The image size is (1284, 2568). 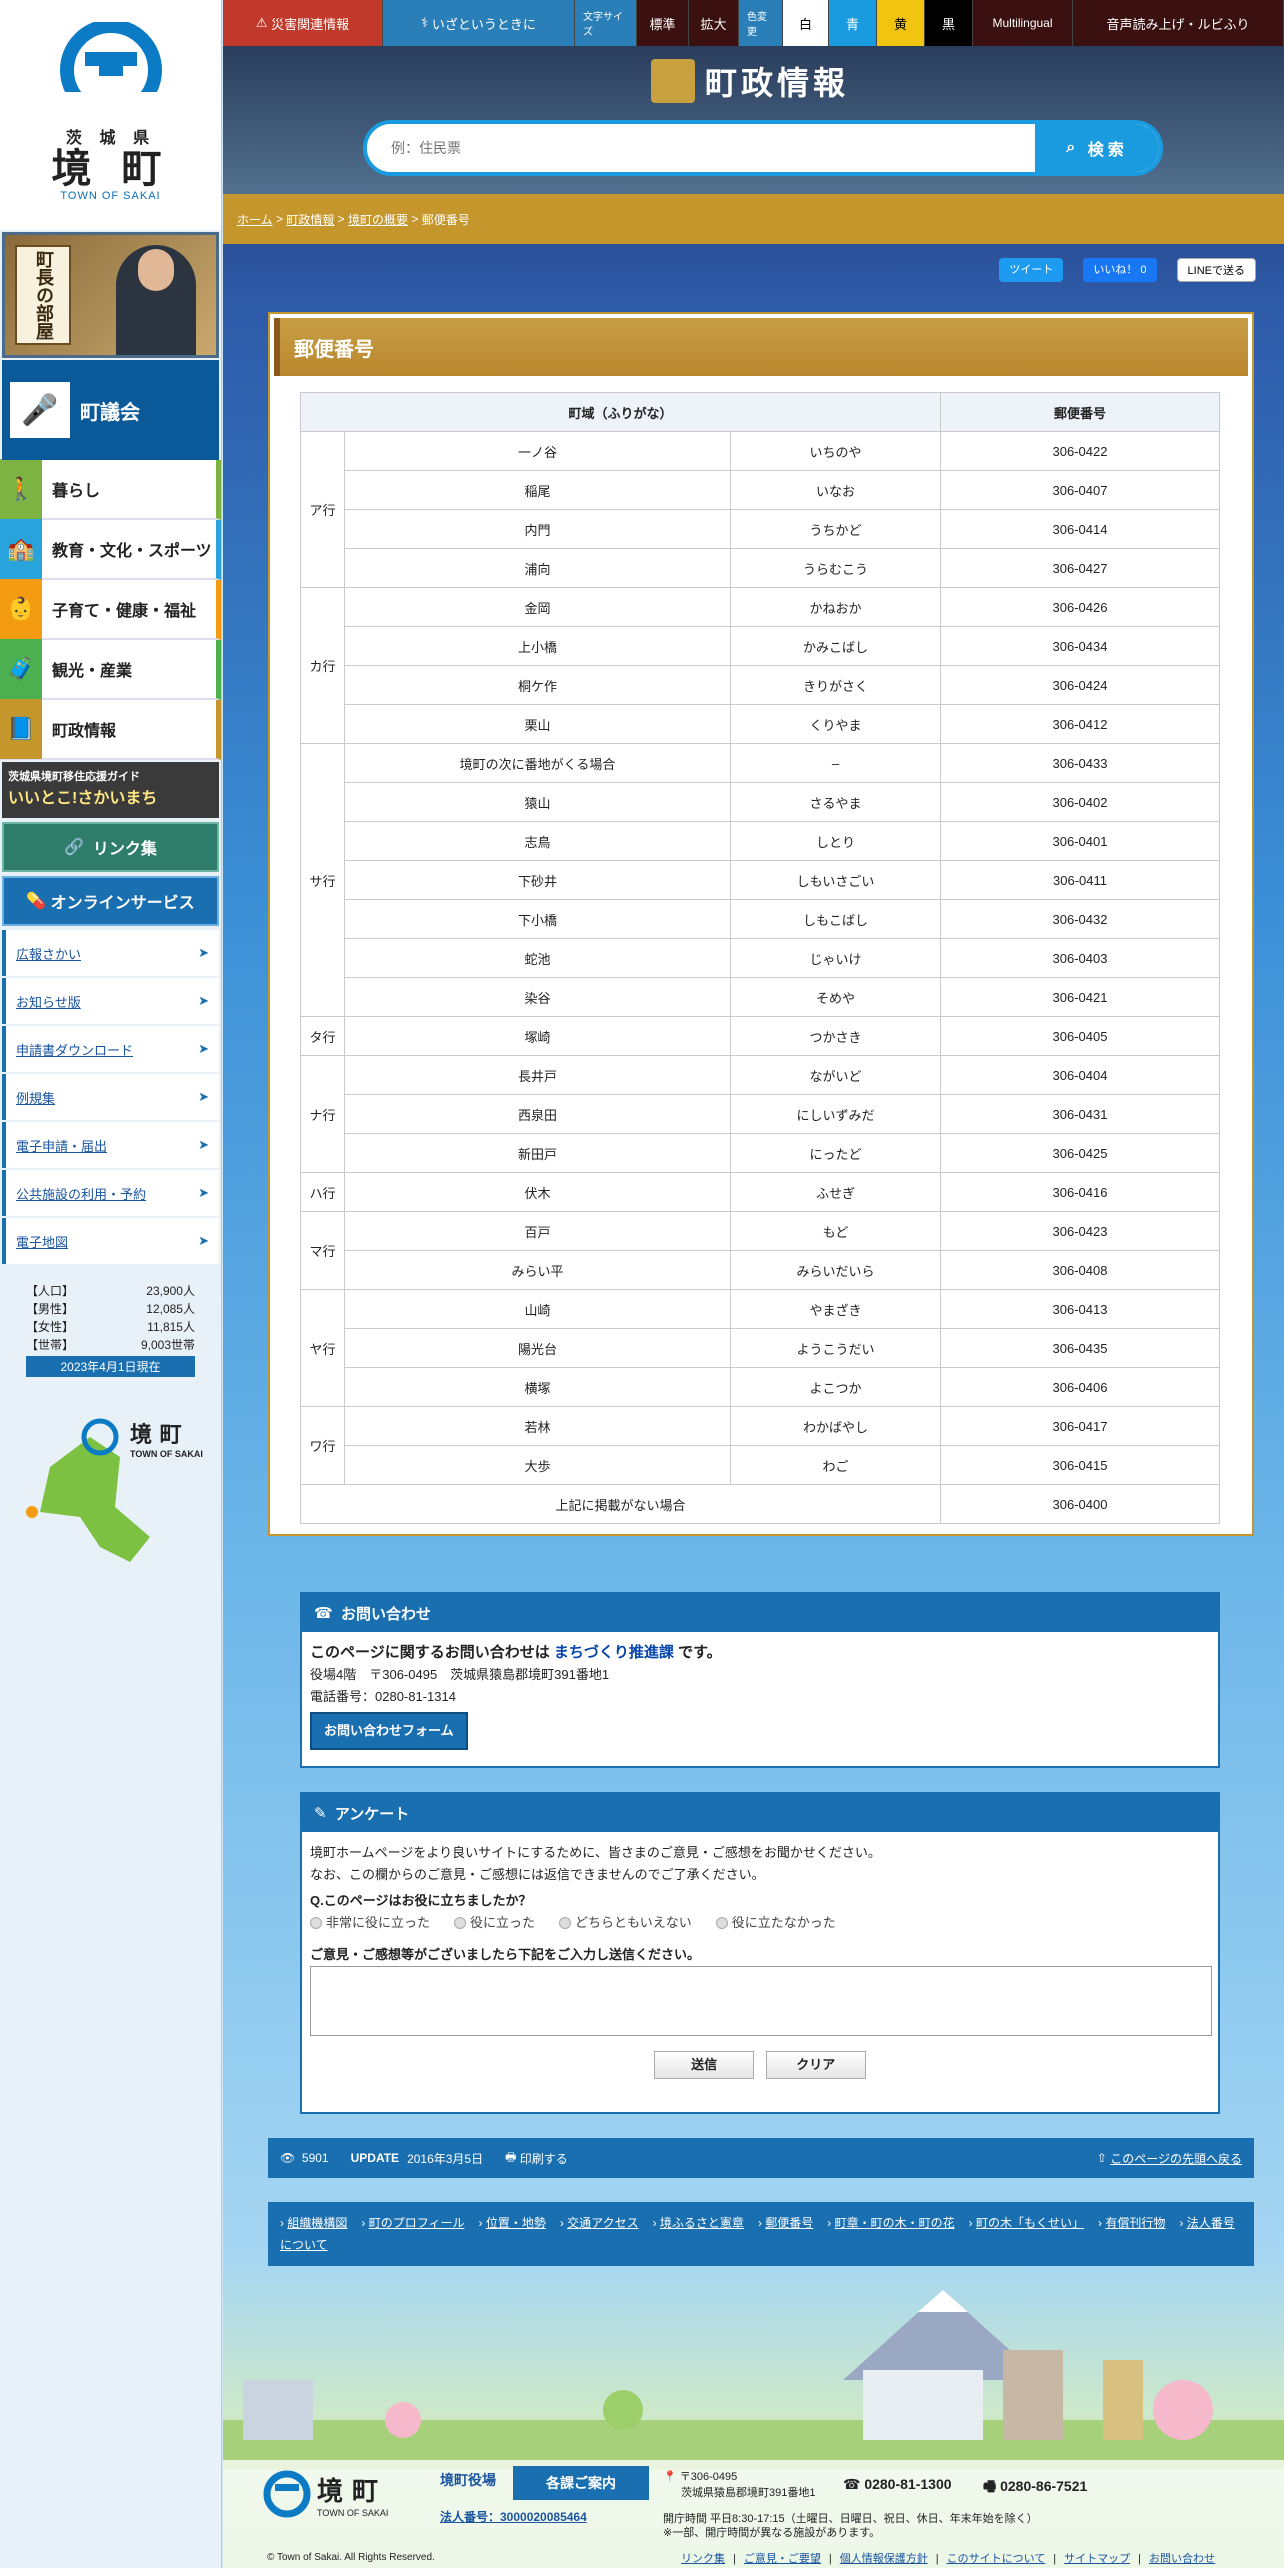 I want to click on footer-link: サイトマップ, so click(x=1097, y=2559).